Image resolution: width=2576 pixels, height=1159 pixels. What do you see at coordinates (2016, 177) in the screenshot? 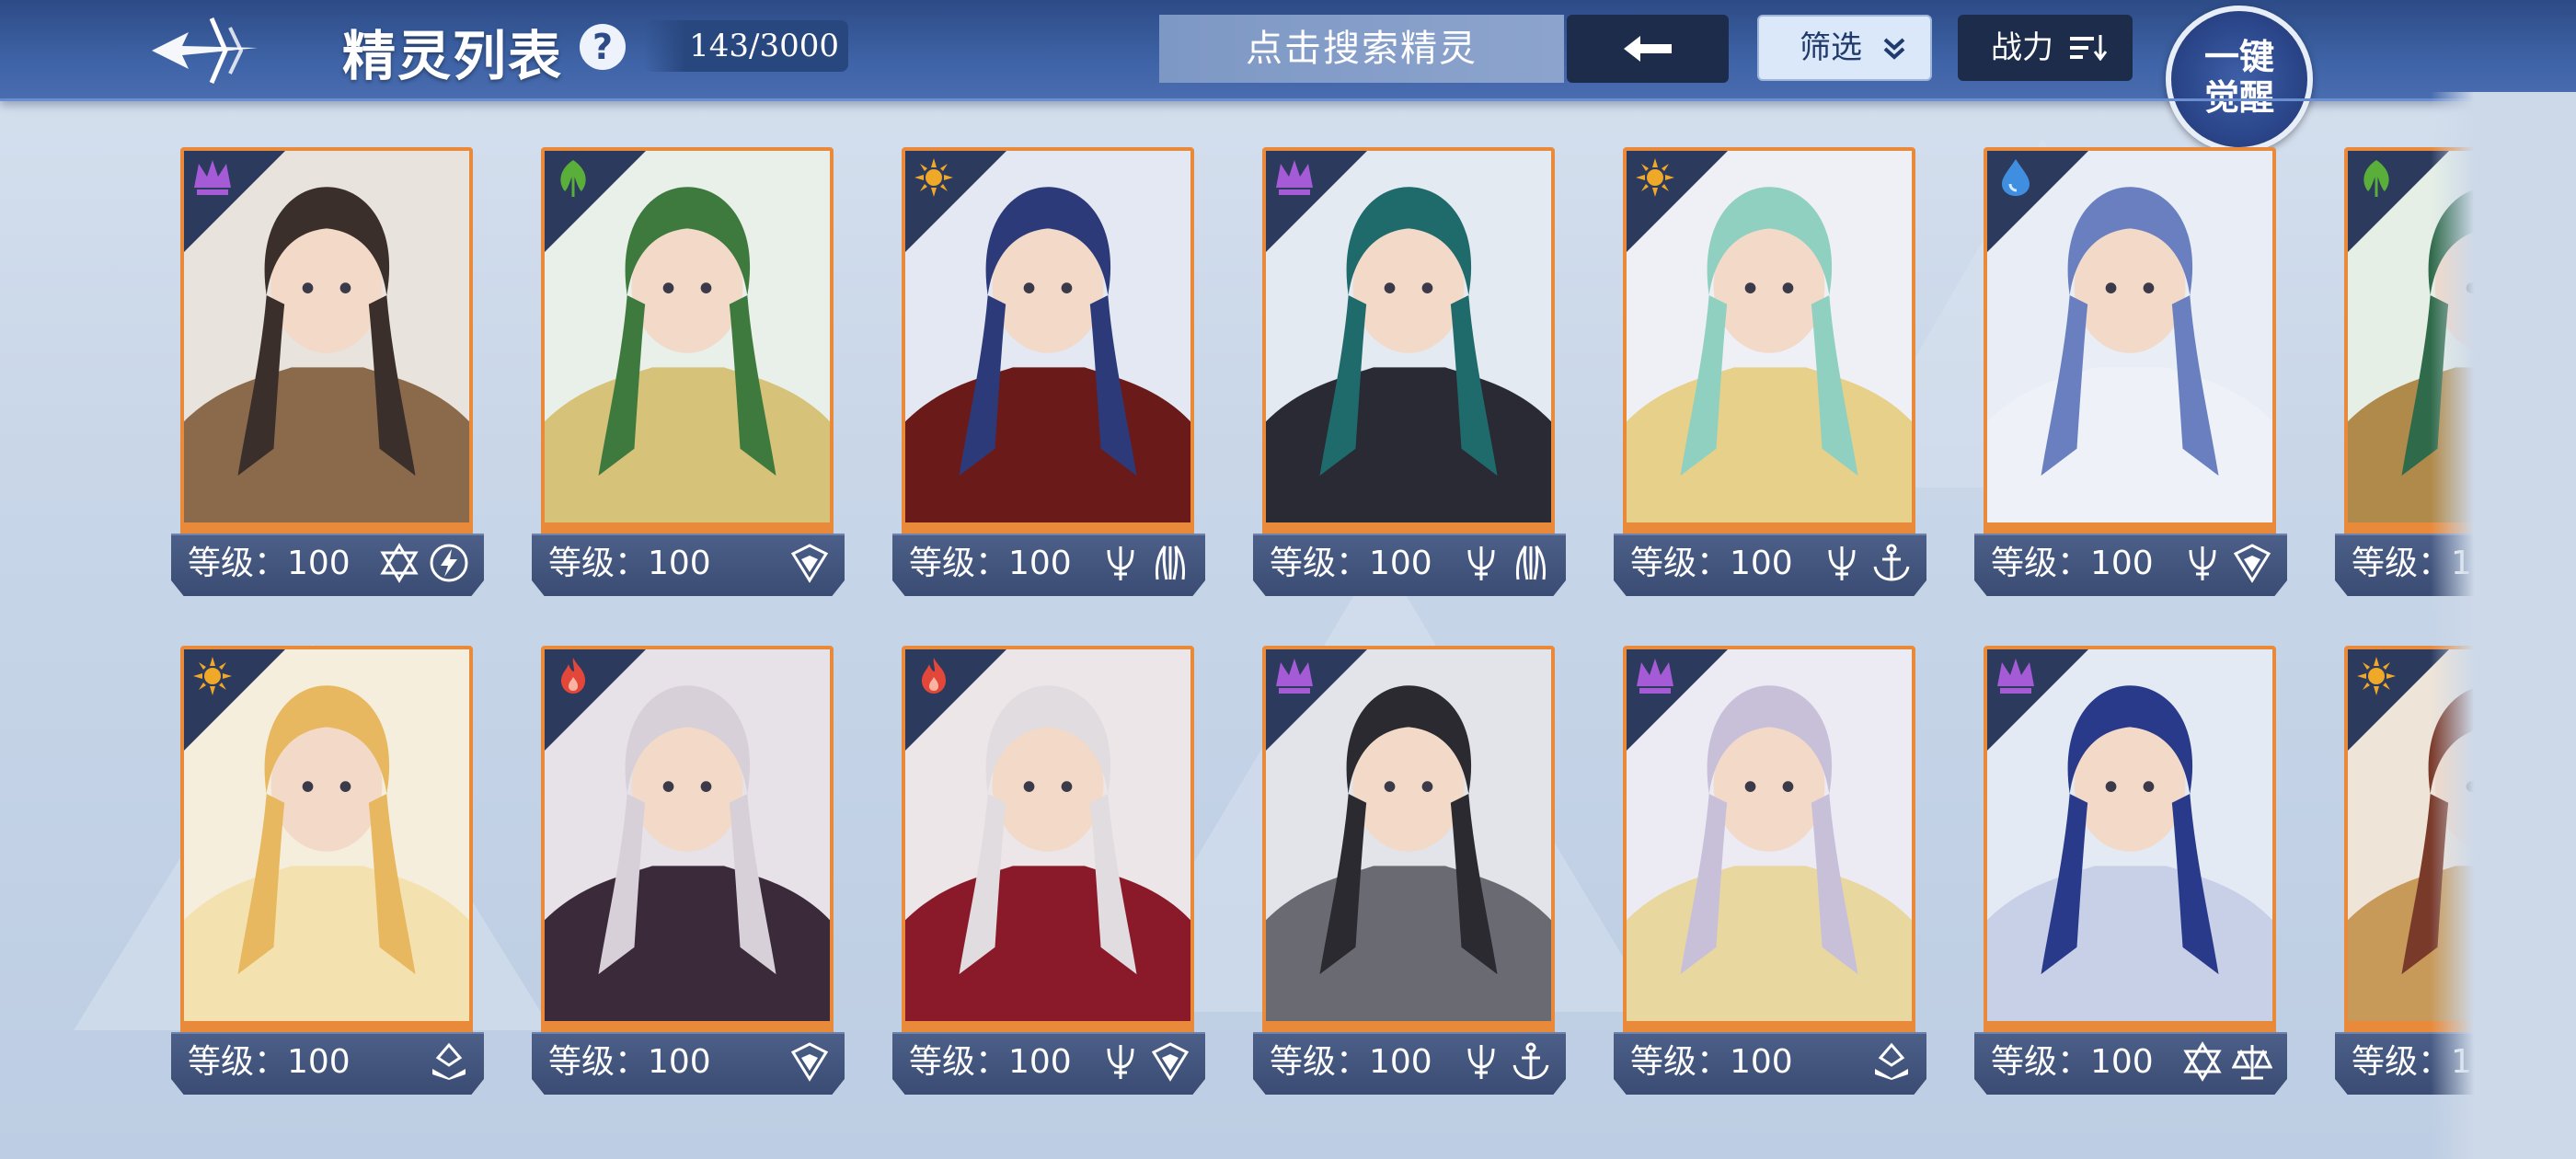
I see `blue-water-element-icon` at bounding box center [2016, 177].